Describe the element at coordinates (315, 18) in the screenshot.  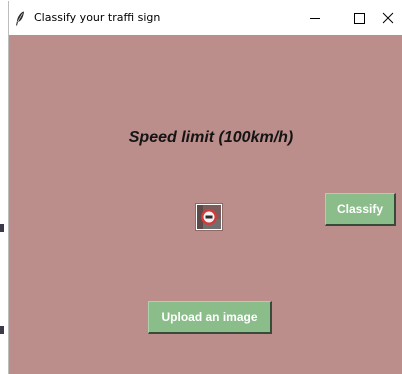
I see `minimize-button` at that location.